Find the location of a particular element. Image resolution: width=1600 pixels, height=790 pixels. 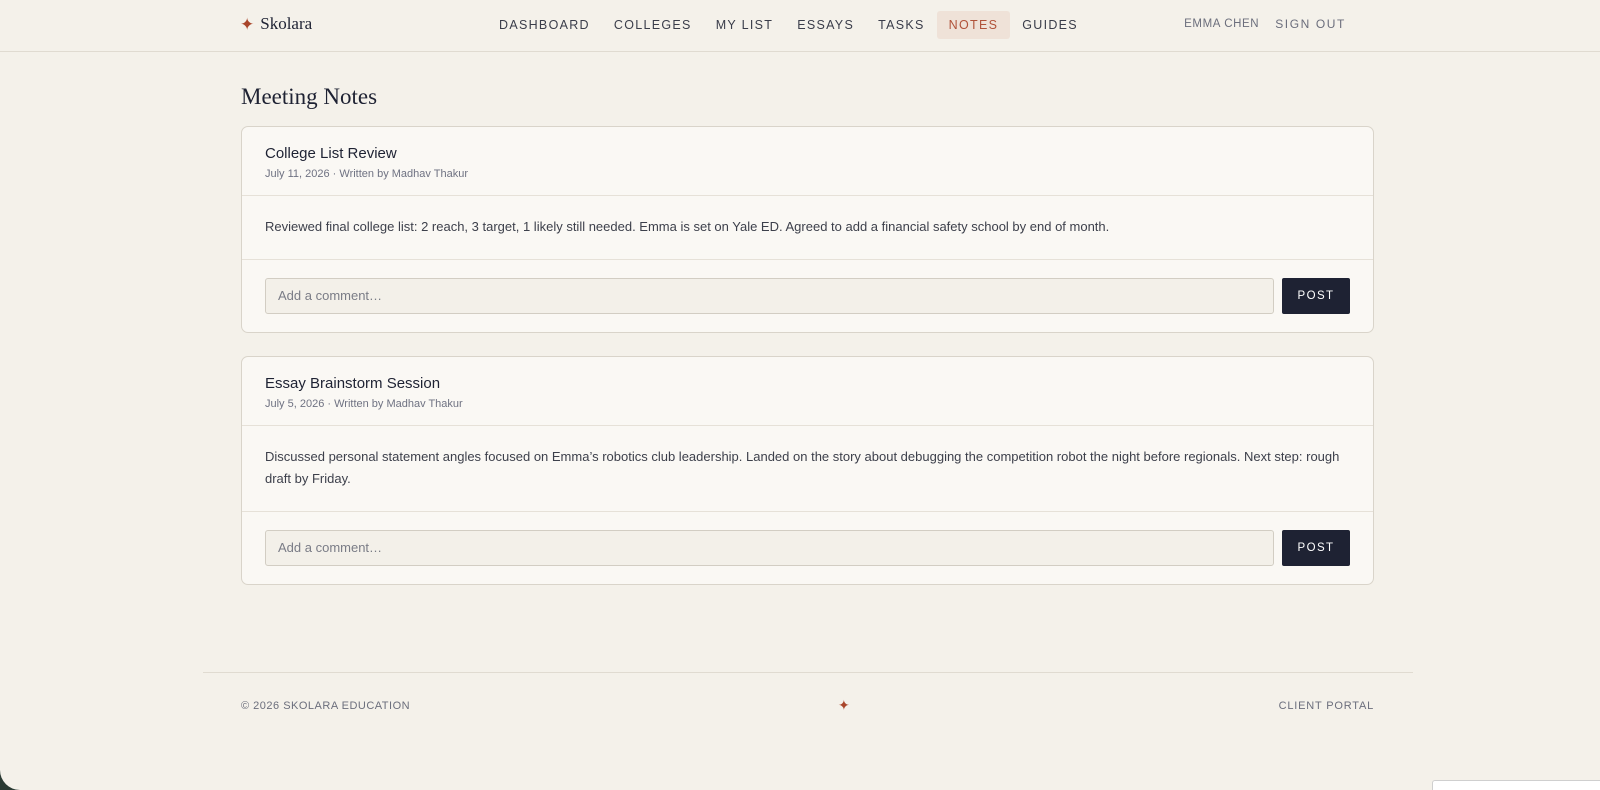

user-area: EMMA CHEN SIGN OUT is located at coordinates (1265, 24).